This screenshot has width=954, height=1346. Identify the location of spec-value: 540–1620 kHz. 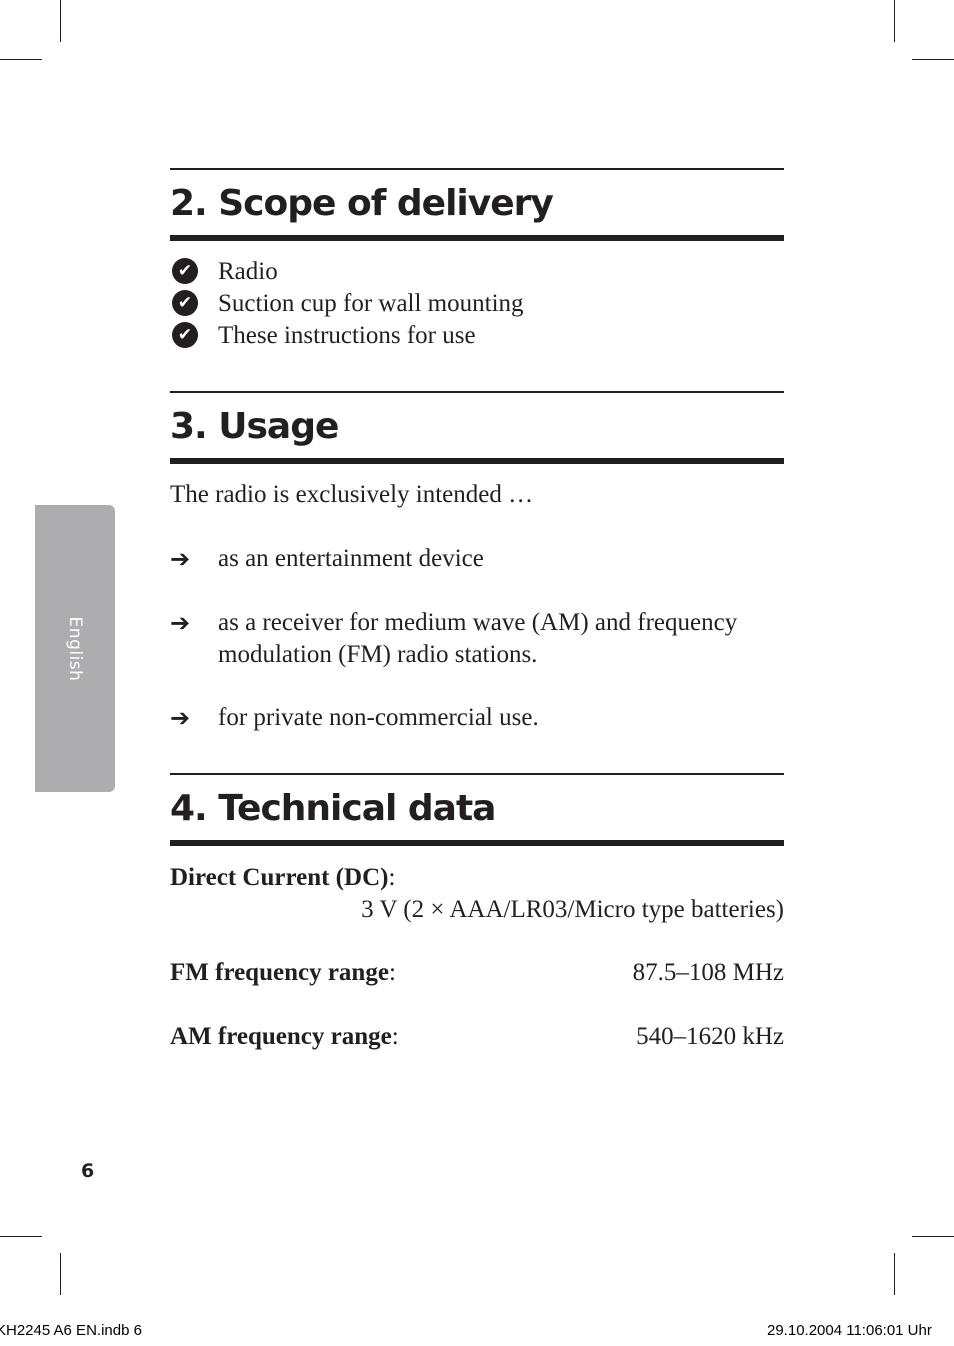
(710, 1036).